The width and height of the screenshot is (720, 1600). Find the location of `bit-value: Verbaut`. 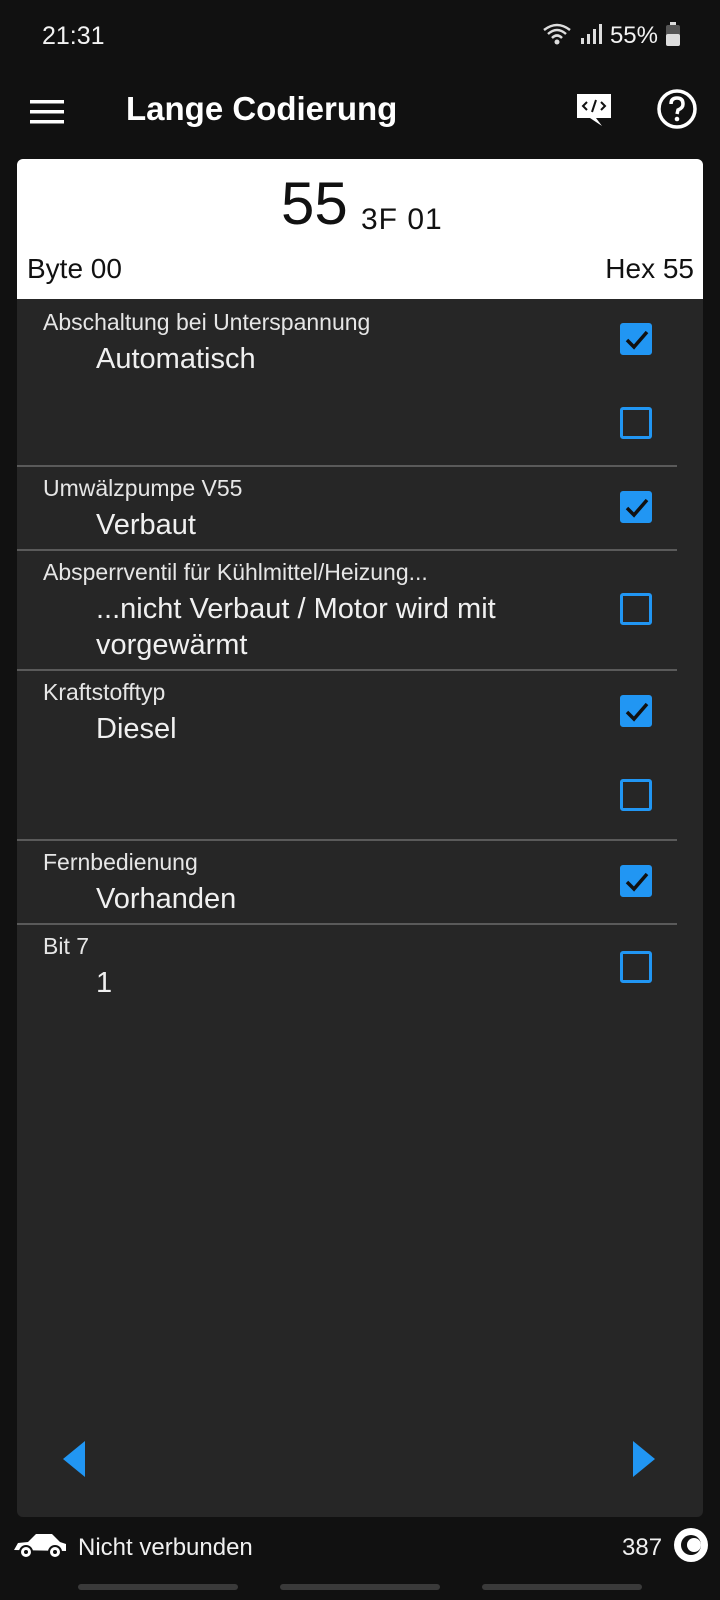

bit-value: Verbaut is located at coordinates (146, 525).